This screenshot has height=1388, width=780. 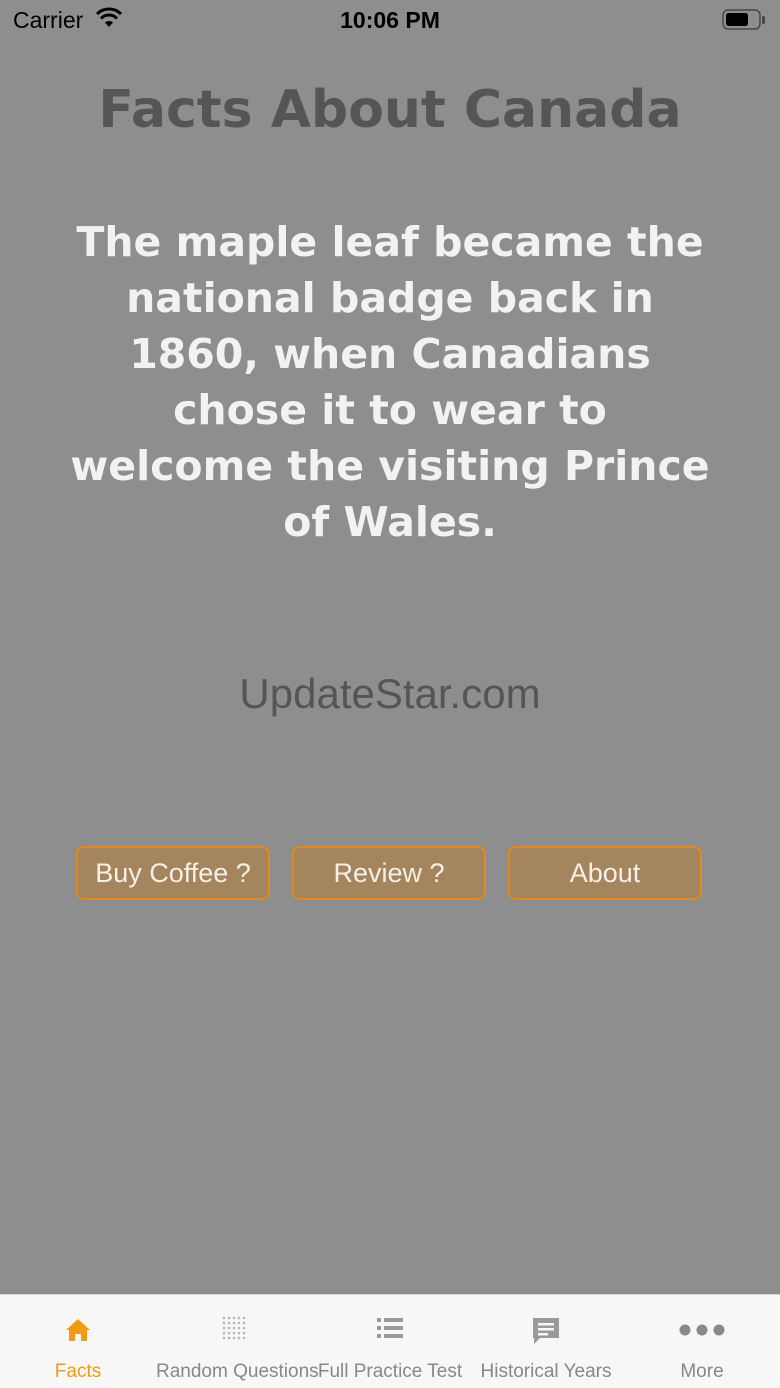 I want to click on status-time: 10:06 PM, so click(x=390, y=20).